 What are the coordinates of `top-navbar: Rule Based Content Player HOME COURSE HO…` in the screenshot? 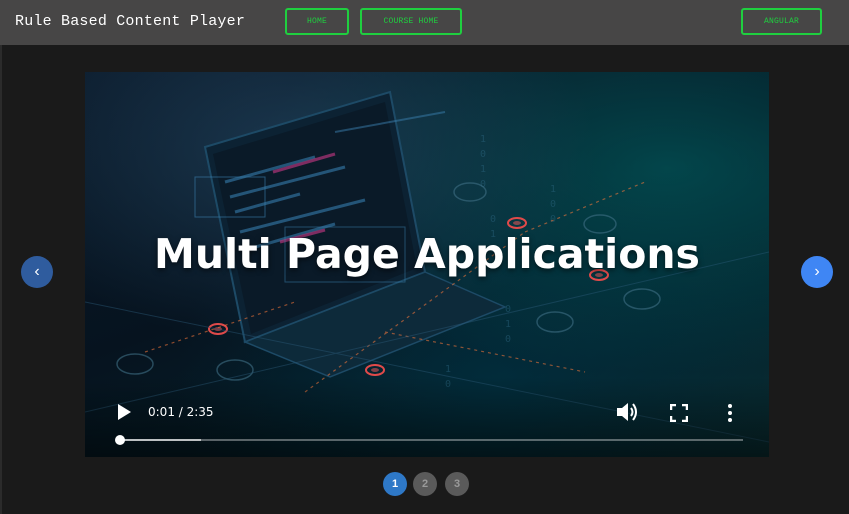 It's located at (424, 22).